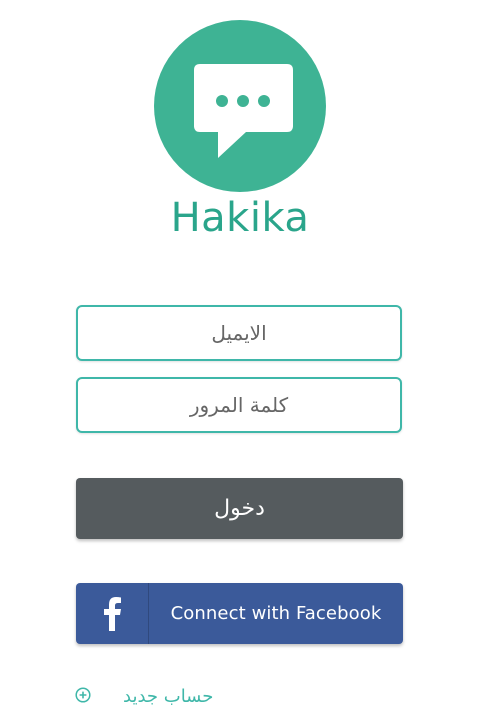 The height and width of the screenshot is (717, 480). Describe the element at coordinates (240, 218) in the screenshot. I see `app-name: Hakika` at that location.